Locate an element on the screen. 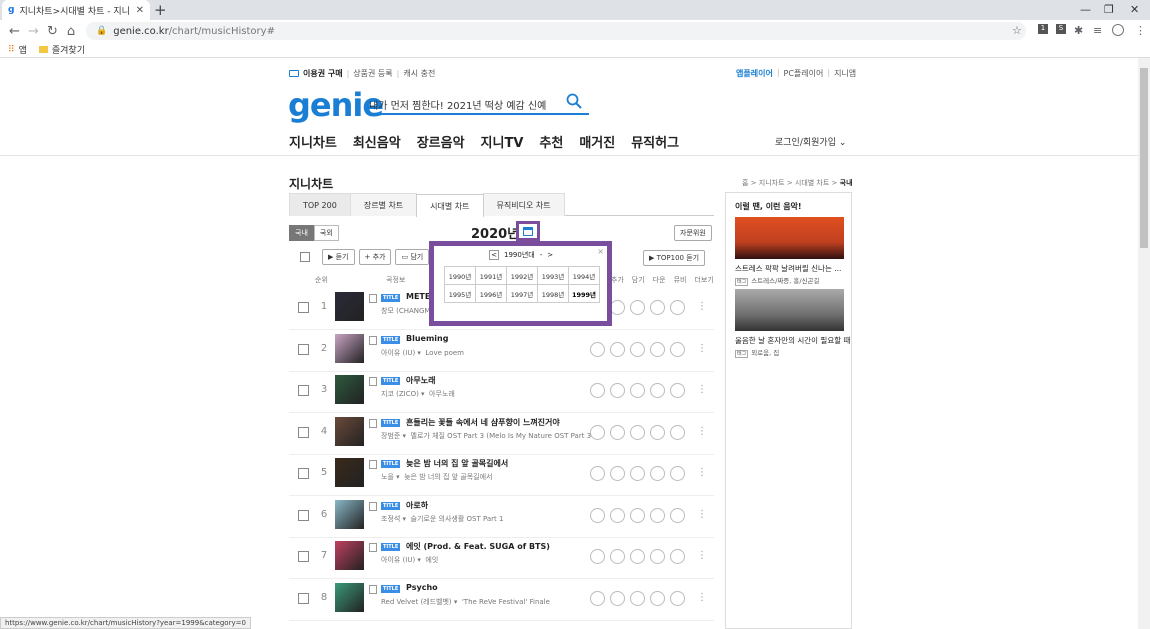 This screenshot has height=629, width=1150. page-scrollbar is located at coordinates (1144, 343).